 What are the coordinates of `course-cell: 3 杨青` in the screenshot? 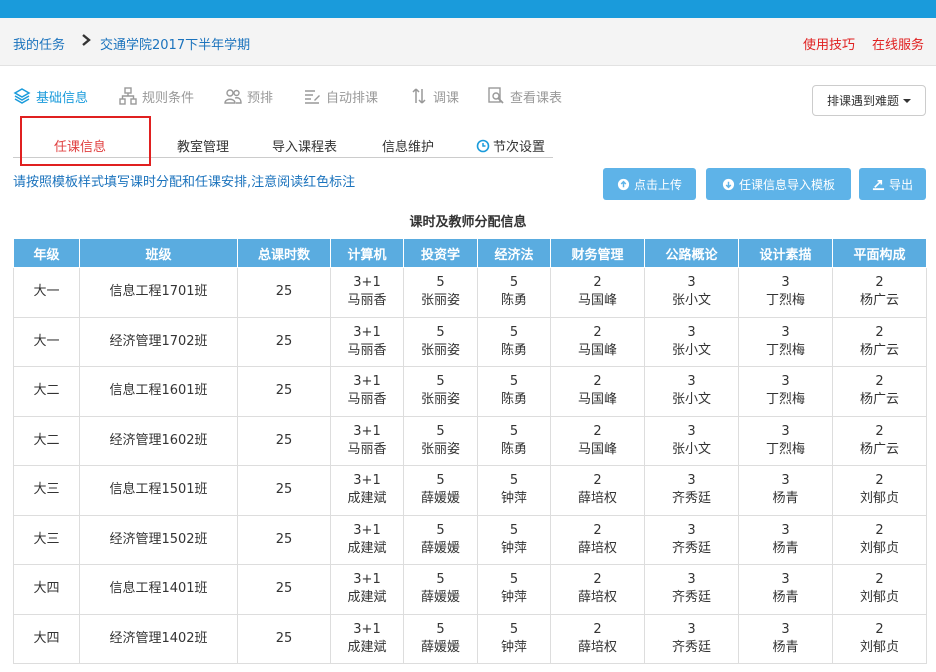 It's located at (785, 490).